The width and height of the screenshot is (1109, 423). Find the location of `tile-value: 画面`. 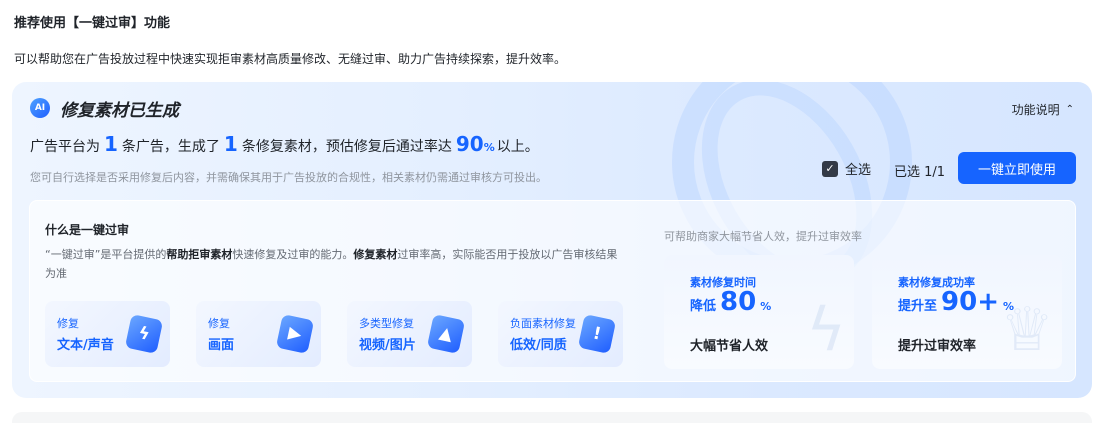

tile-value: 画面 is located at coordinates (221, 345).